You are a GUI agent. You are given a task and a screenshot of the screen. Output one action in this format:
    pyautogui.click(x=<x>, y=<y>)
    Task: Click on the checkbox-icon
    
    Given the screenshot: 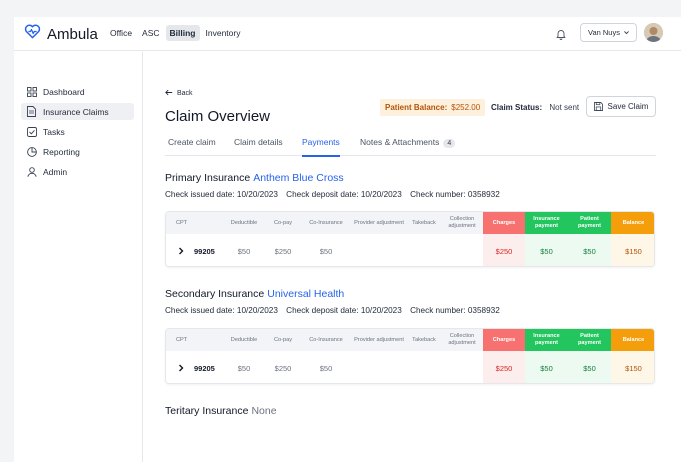 What is the action you would take?
    pyautogui.click(x=31, y=131)
    